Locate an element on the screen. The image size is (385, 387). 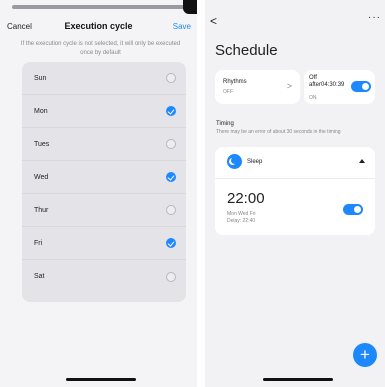
timer-delay: Delay: 22:40 is located at coordinates (241, 221).